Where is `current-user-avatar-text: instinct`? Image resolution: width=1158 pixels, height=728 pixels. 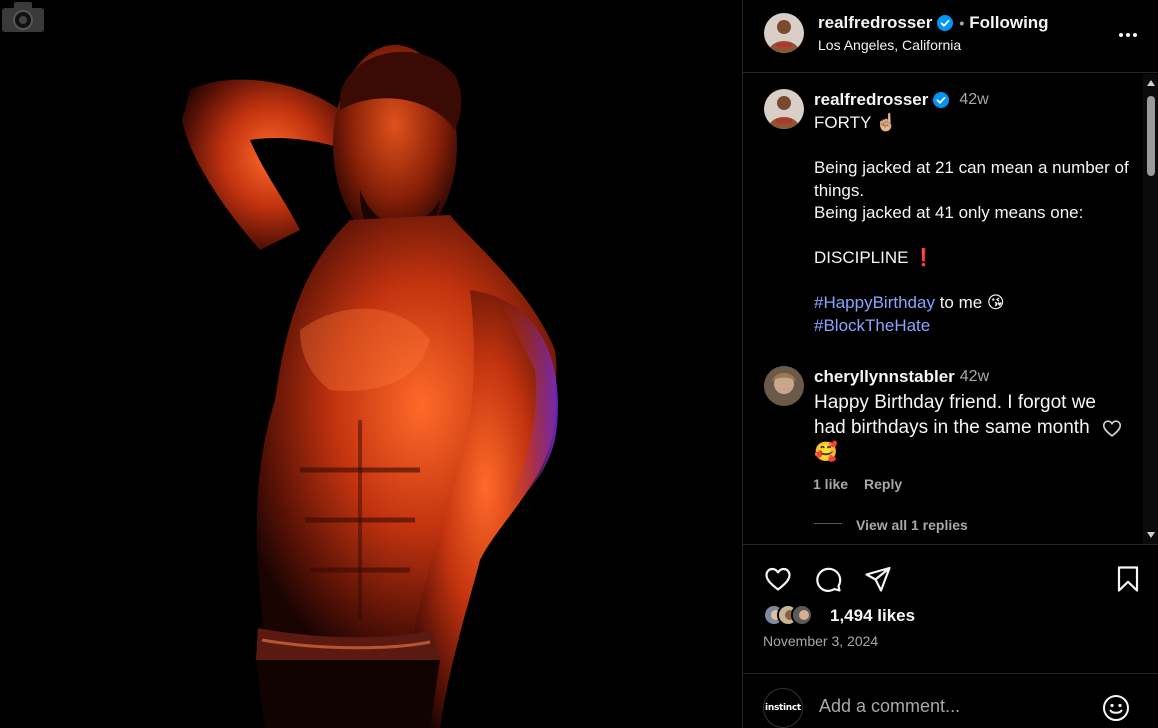
current-user-avatar-text: instinct is located at coordinates (783, 708).